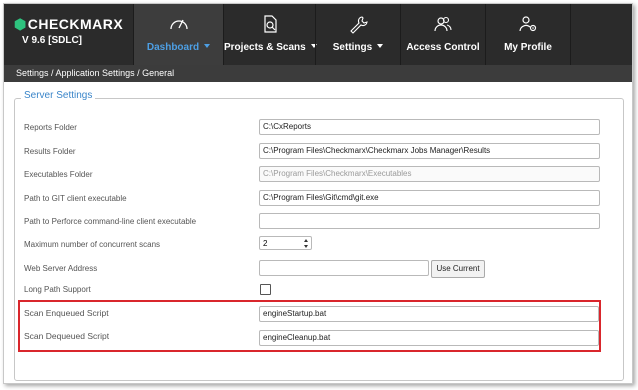 Image resolution: width=638 pixels, height=390 pixels. What do you see at coordinates (443, 24) in the screenshot?
I see `users-icon` at bounding box center [443, 24].